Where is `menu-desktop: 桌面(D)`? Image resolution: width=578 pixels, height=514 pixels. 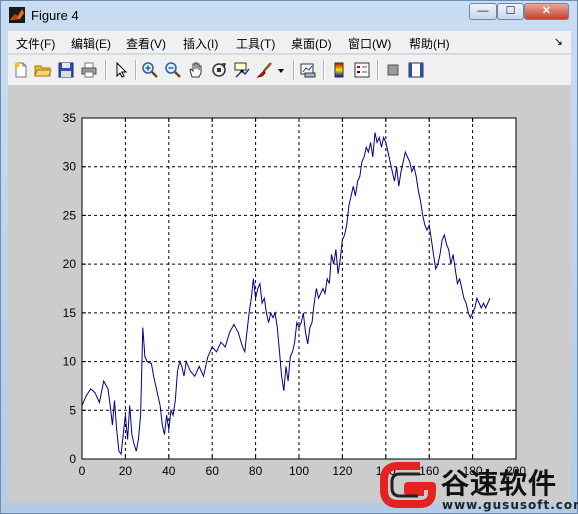
menu-desktop: 桌面(D) is located at coordinates (311, 43).